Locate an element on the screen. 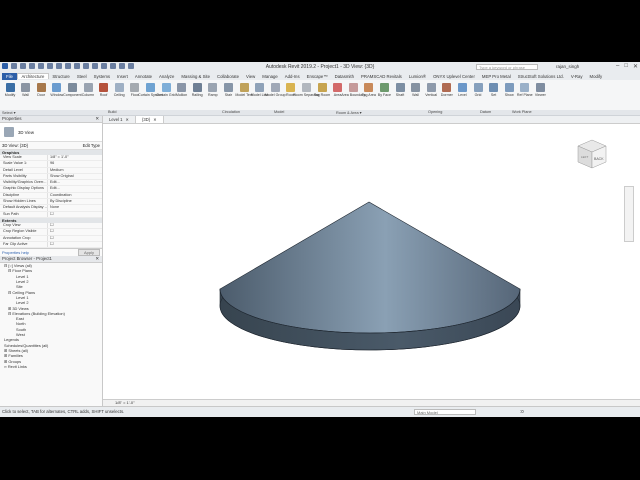 This screenshot has height=480, width=640. ribbon-tab-view: View is located at coordinates (251, 76).